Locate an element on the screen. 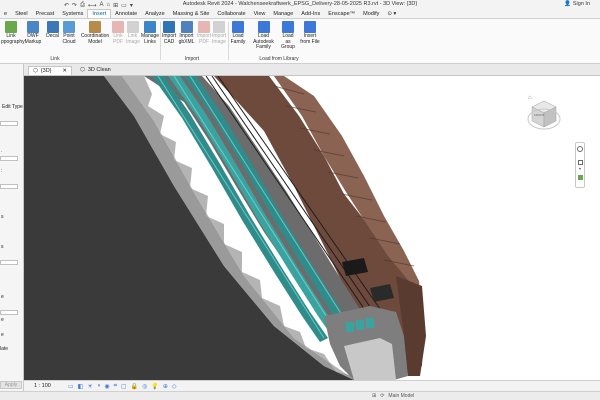 The height and width of the screenshot is (400, 600). load-autodesk-family-button: Load Autodesk Family is located at coordinates (263, 36).